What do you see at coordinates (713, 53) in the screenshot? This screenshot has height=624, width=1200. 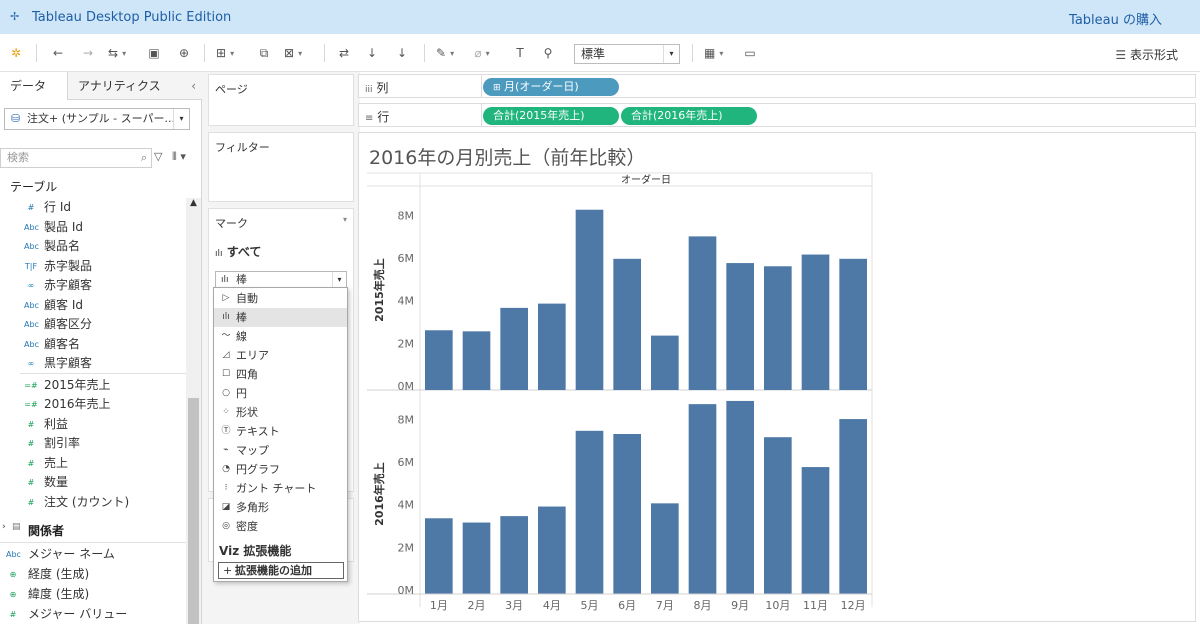 I see `show-cards-icon: ▦` at bounding box center [713, 53].